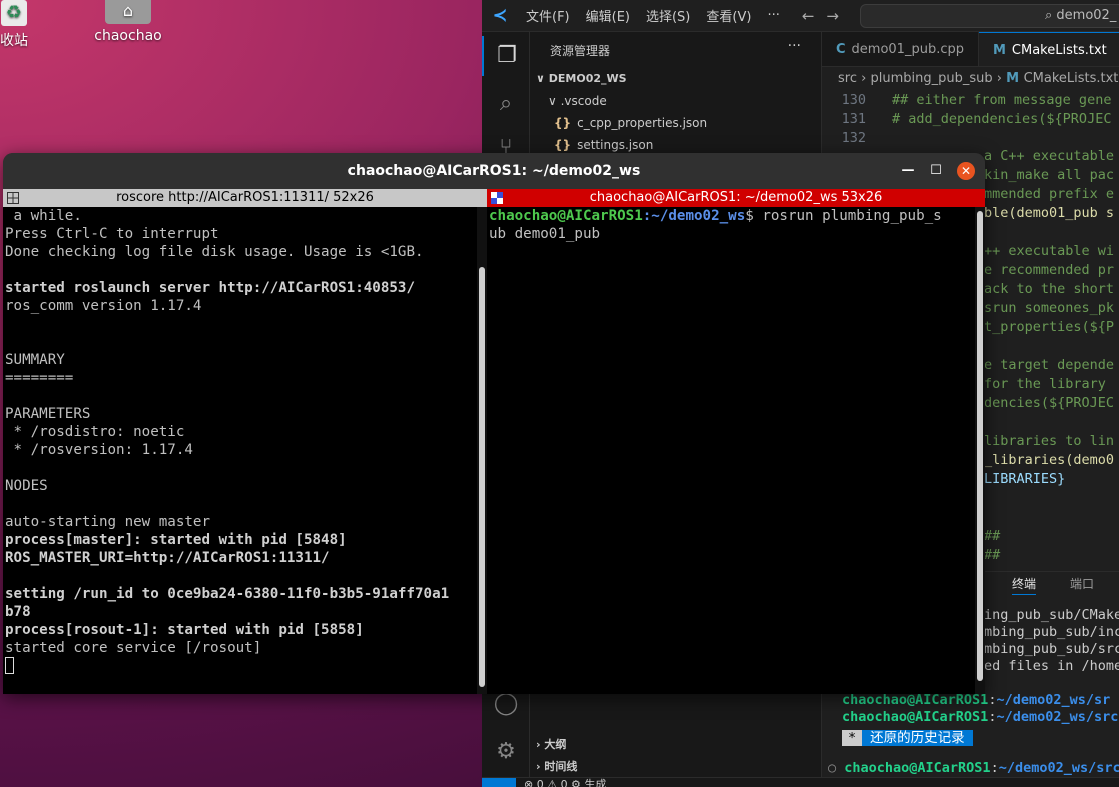 Image resolution: width=1119 pixels, height=787 pixels. Describe the element at coordinates (499, 782) in the screenshot. I see `remote-indicator` at that location.